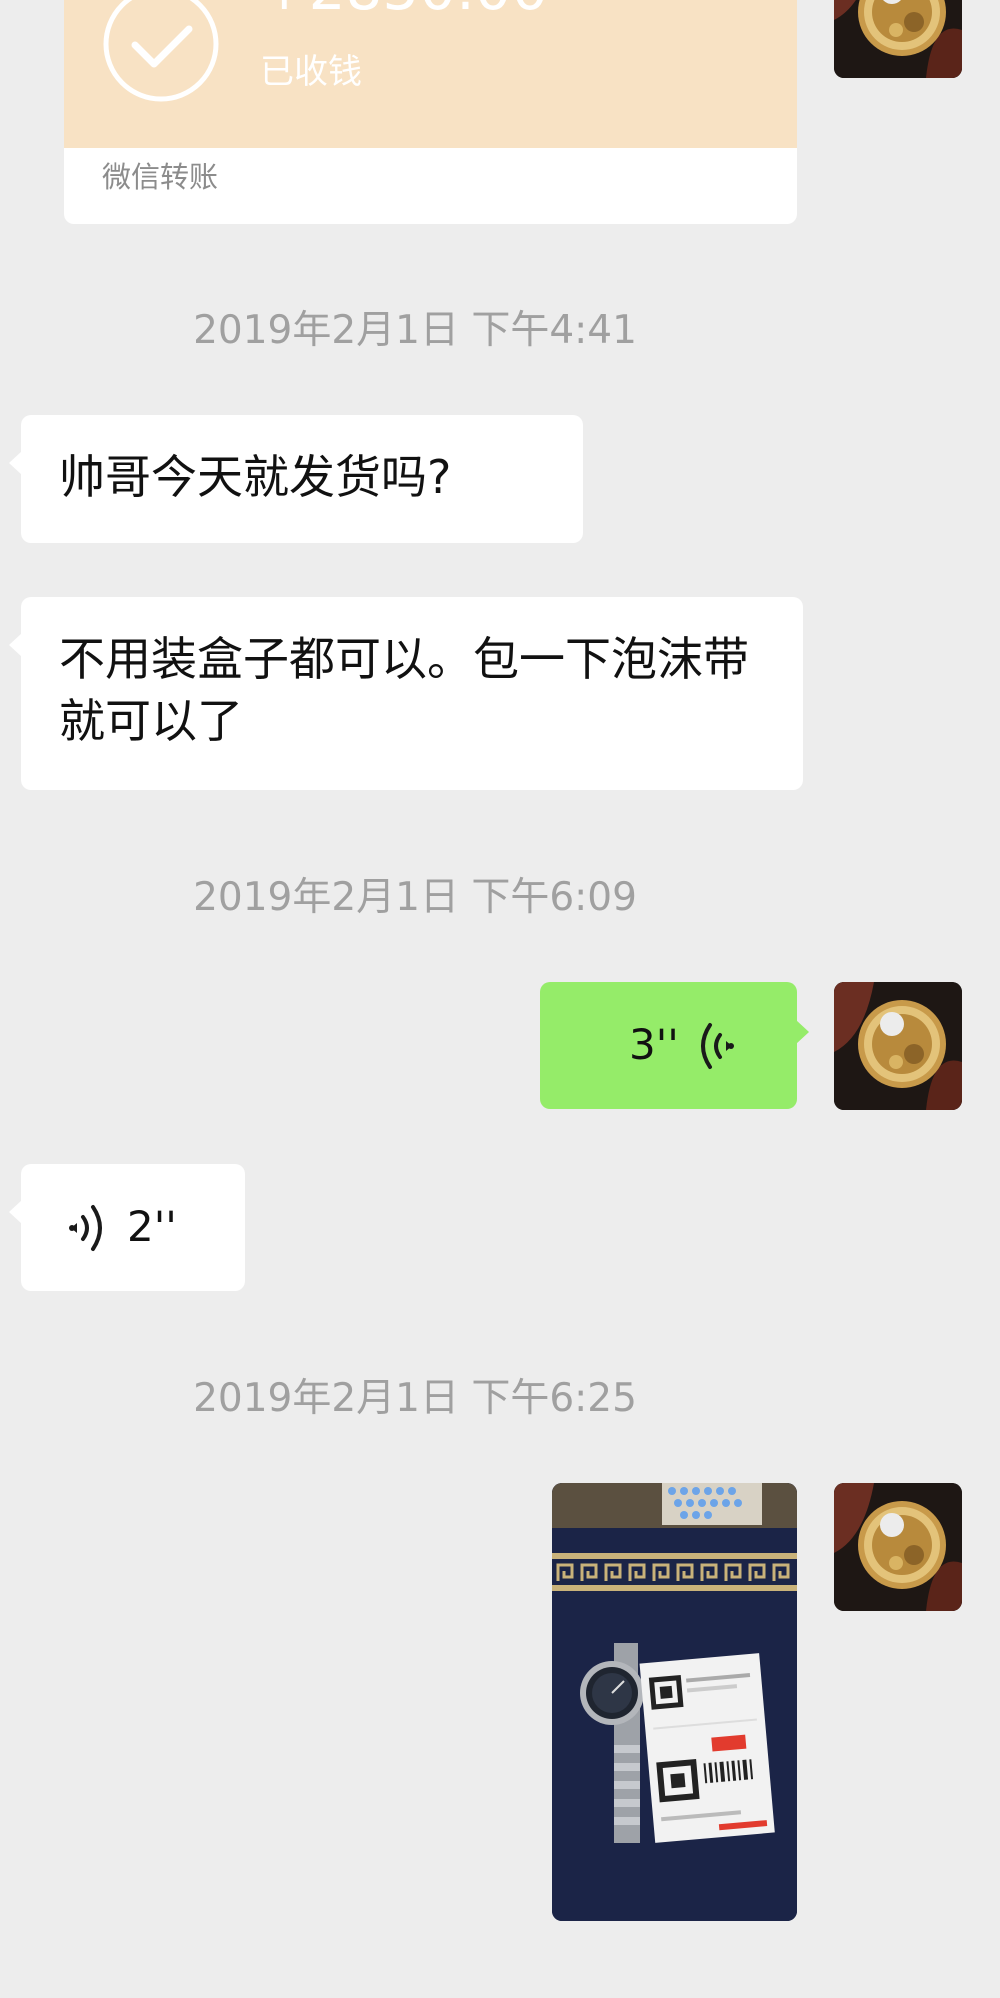 Image resolution: width=1000 pixels, height=1998 pixels. I want to click on transfer-amount: +2850.00, so click(404, 9).